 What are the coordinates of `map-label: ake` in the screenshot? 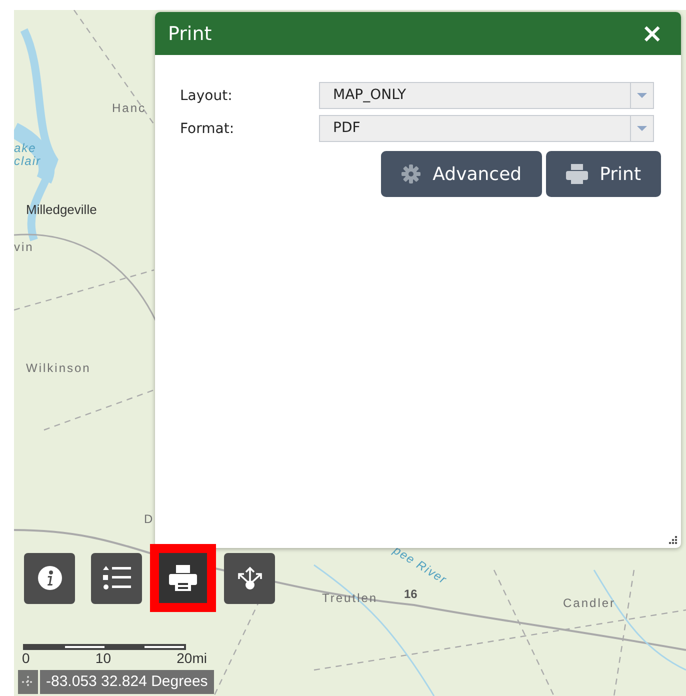 It's located at (25, 148).